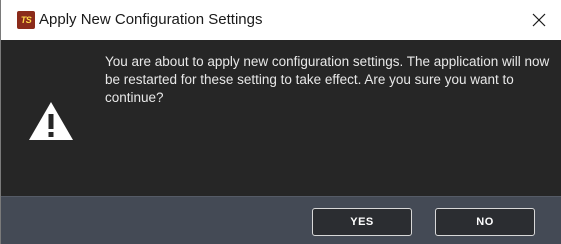 The image size is (561, 244). What do you see at coordinates (485, 222) in the screenshot?
I see `no-button: NO` at bounding box center [485, 222].